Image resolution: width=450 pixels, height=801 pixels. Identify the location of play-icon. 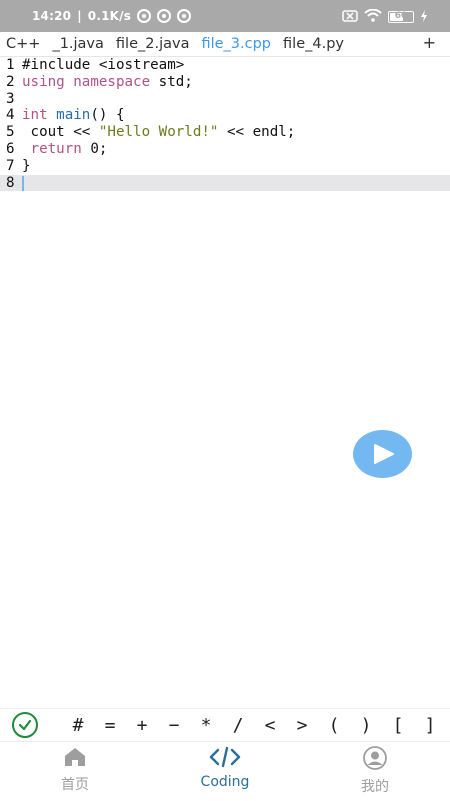
(384, 454).